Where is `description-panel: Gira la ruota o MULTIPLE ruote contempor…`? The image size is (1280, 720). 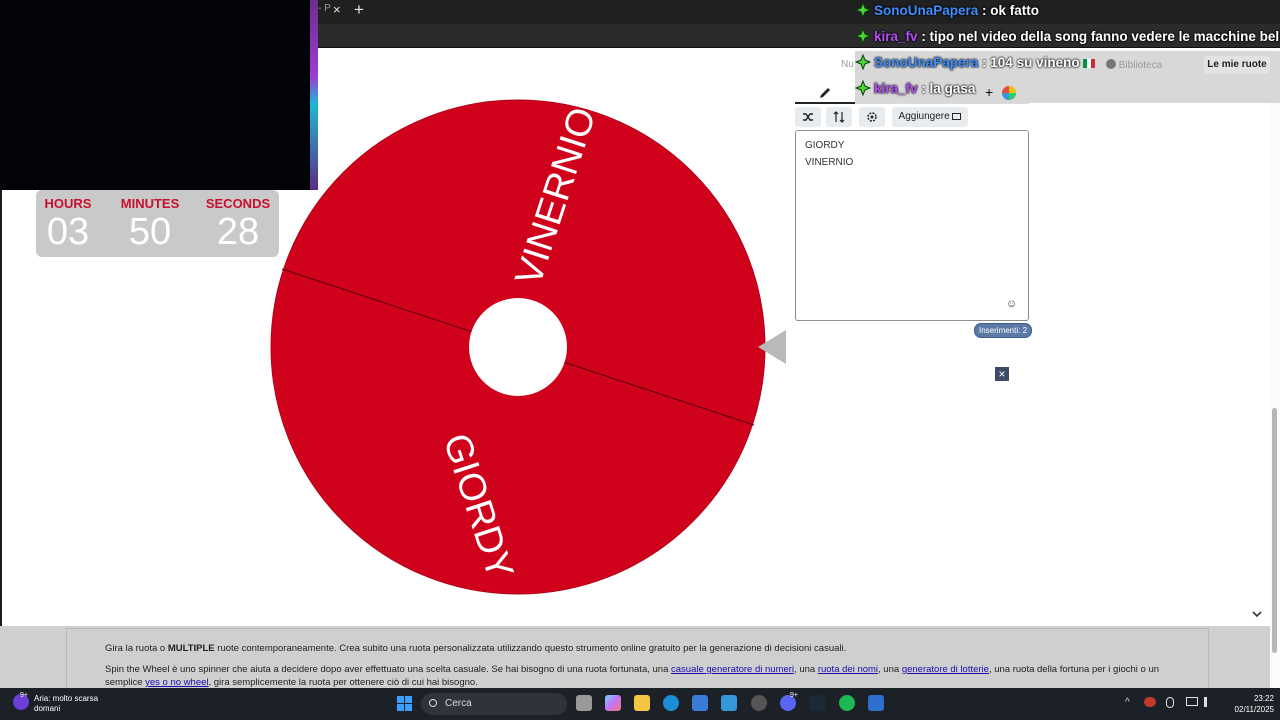
description-panel: Gira la ruota o MULTIPLE ruote contempor… is located at coordinates (637, 659).